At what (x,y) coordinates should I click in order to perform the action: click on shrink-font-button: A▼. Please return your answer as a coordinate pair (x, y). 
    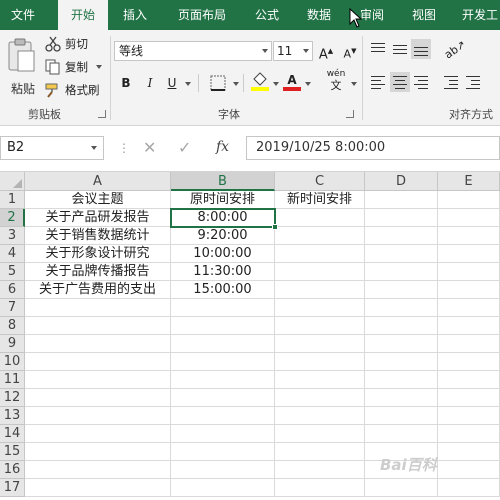
    Looking at the image, I should click on (350, 51).